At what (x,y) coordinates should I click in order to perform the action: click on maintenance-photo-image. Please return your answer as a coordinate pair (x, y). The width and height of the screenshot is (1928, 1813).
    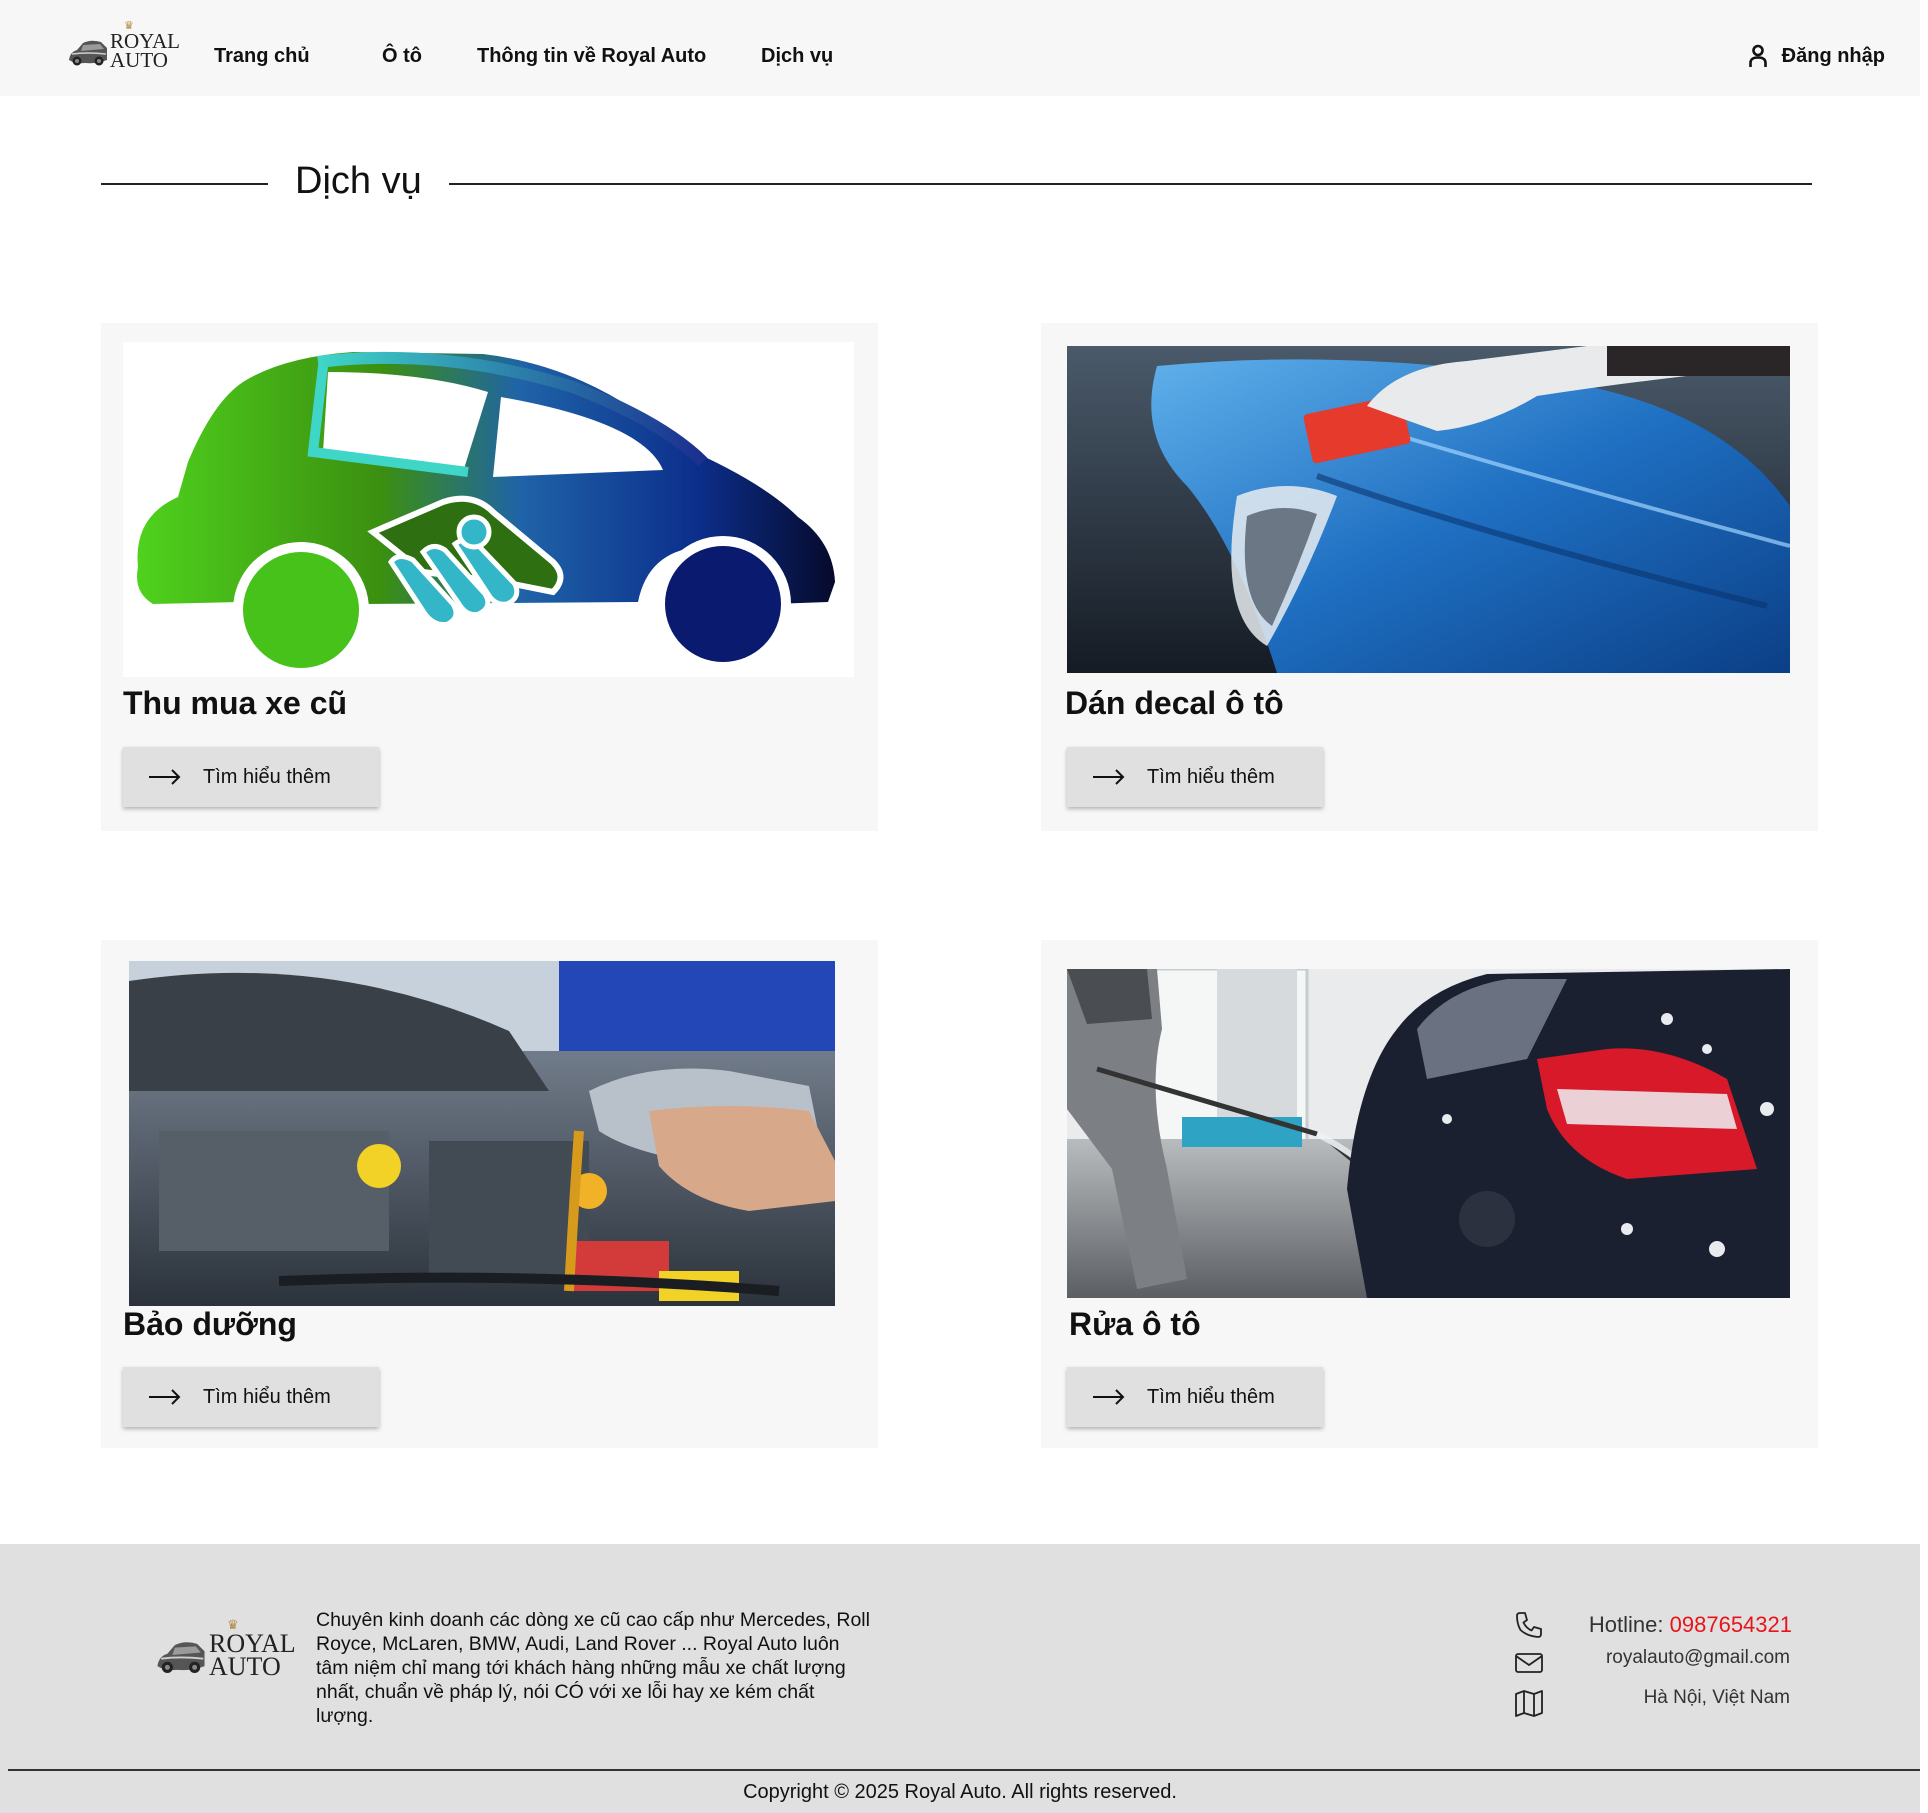
    Looking at the image, I should click on (482, 1133).